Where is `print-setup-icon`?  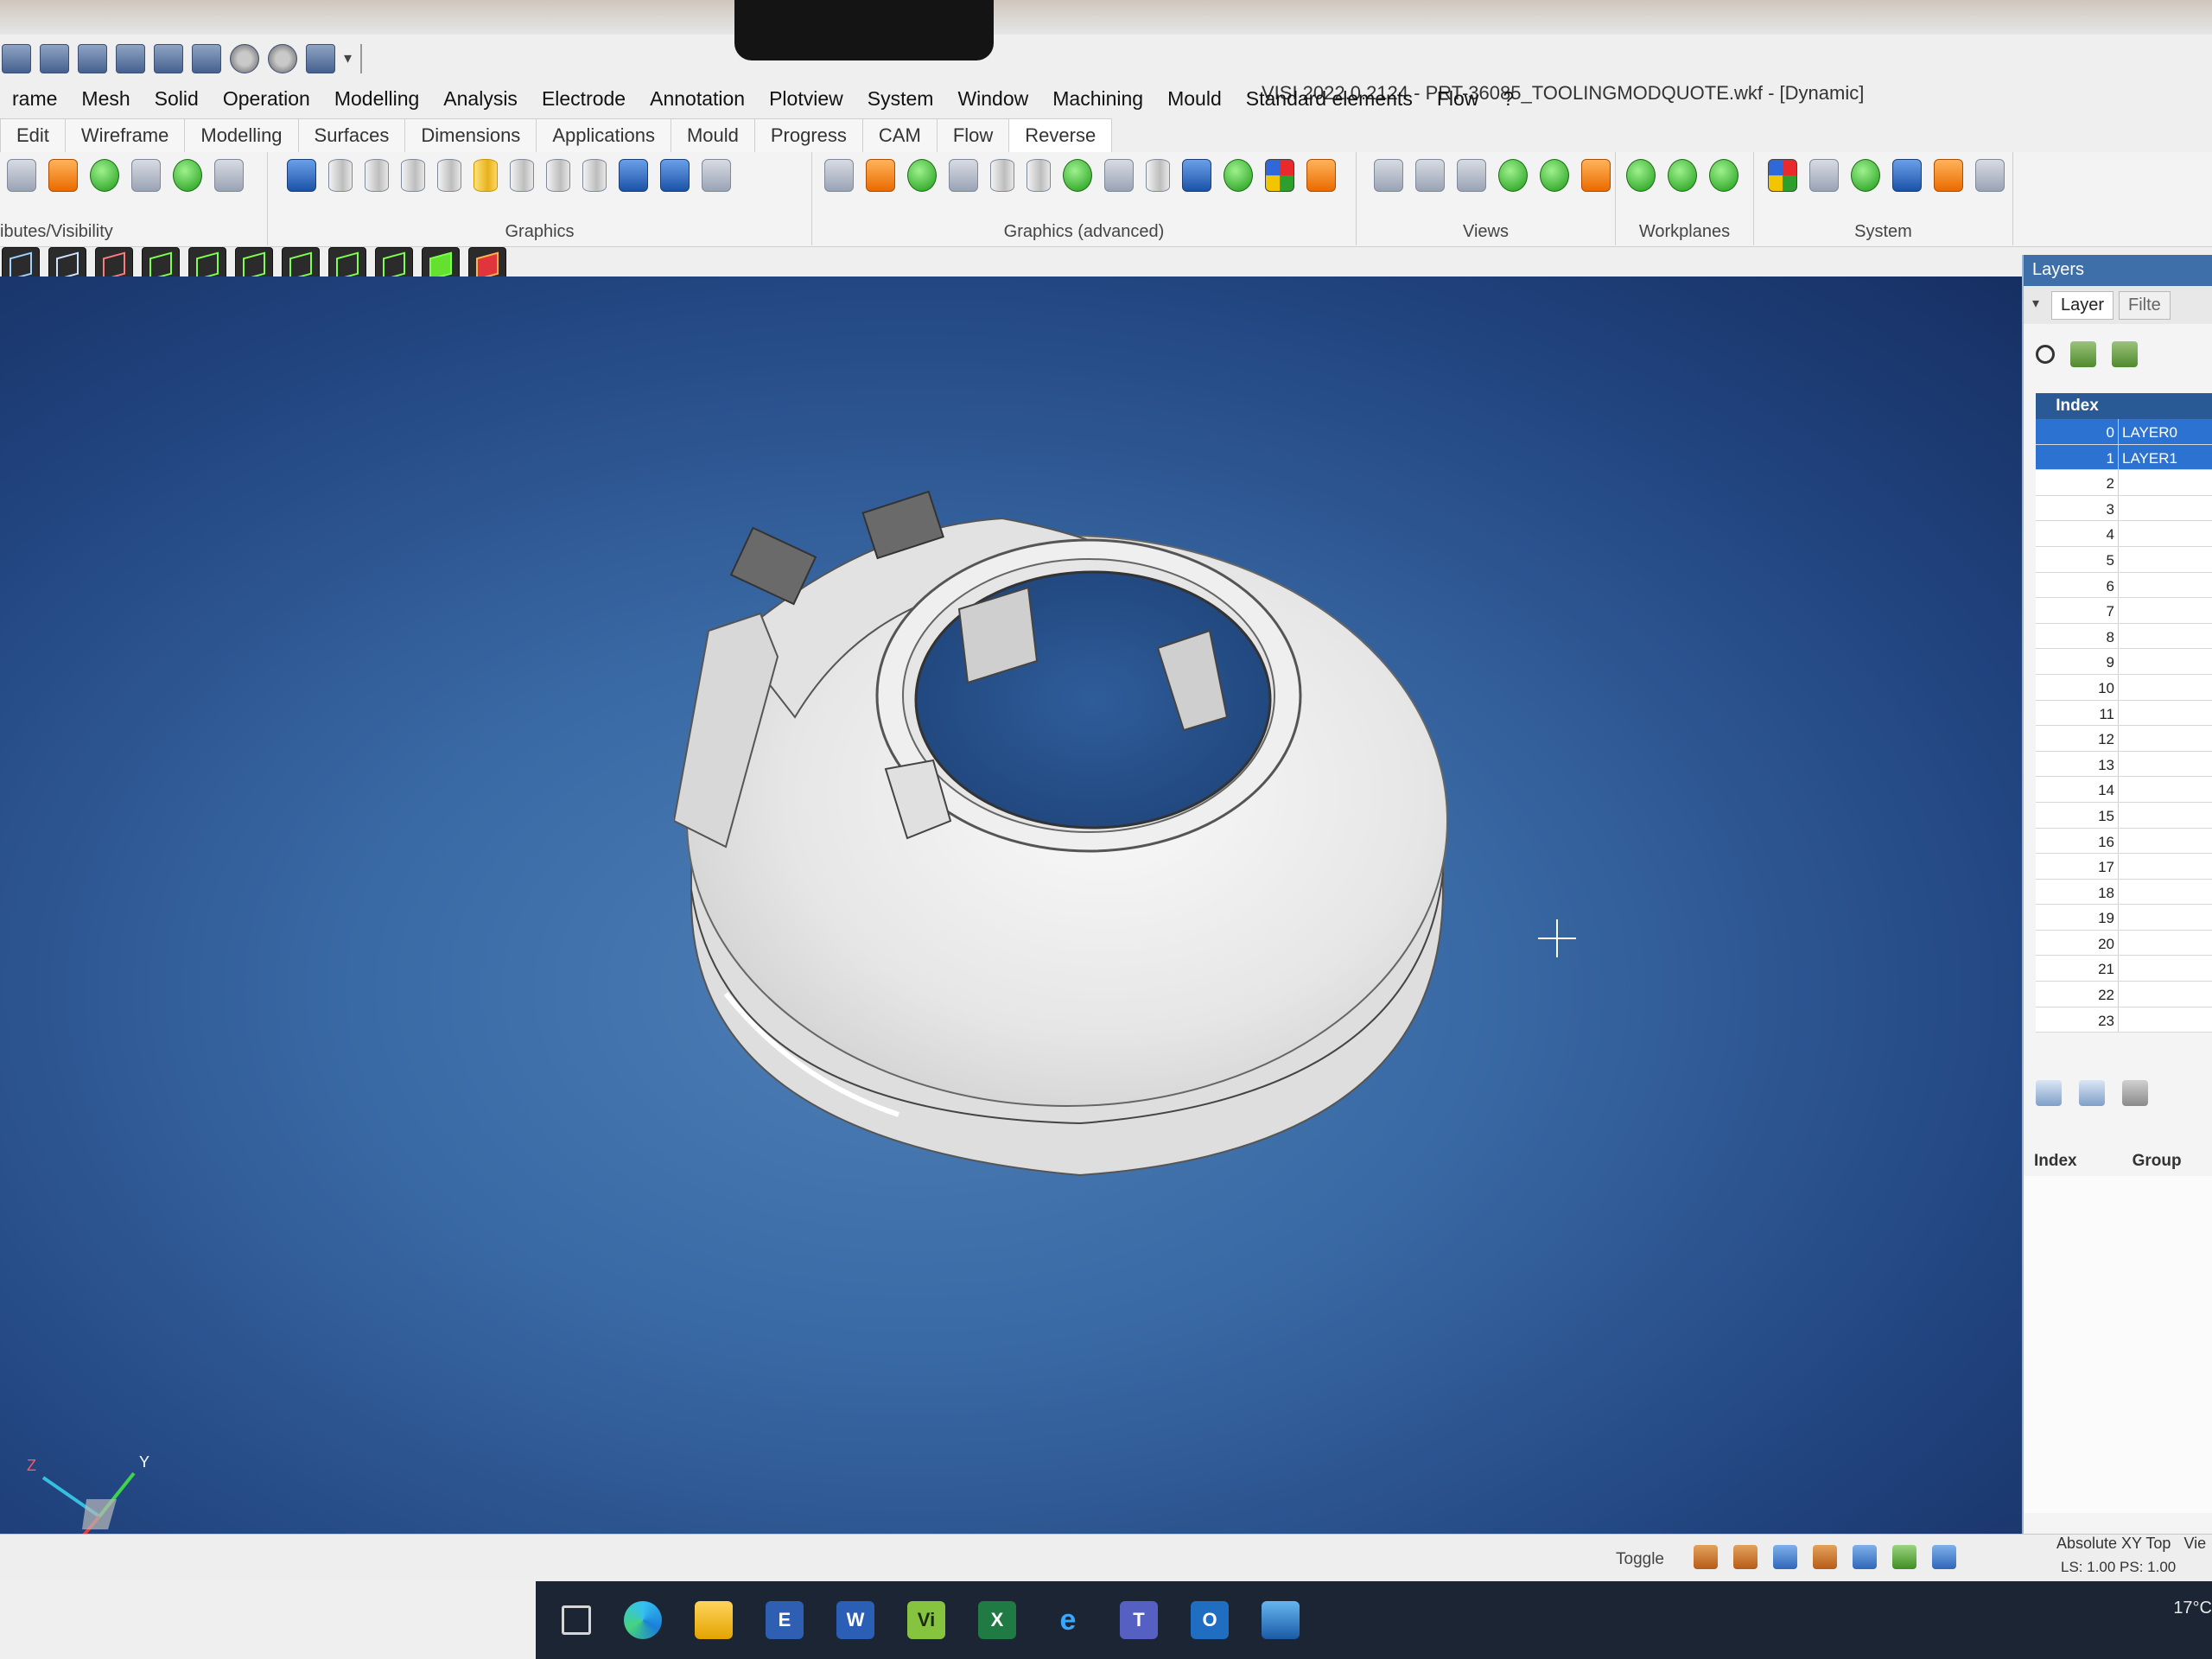 print-setup-icon is located at coordinates (130, 58).